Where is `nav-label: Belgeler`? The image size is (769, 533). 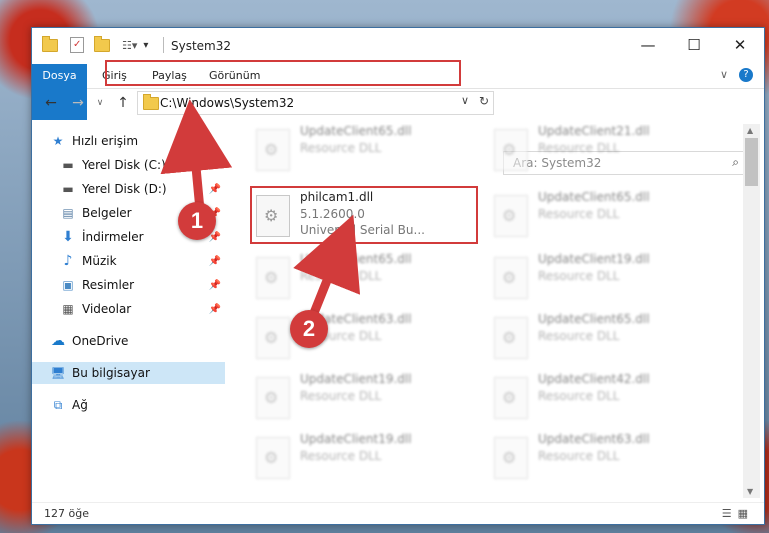 nav-label: Belgeler is located at coordinates (107, 213).